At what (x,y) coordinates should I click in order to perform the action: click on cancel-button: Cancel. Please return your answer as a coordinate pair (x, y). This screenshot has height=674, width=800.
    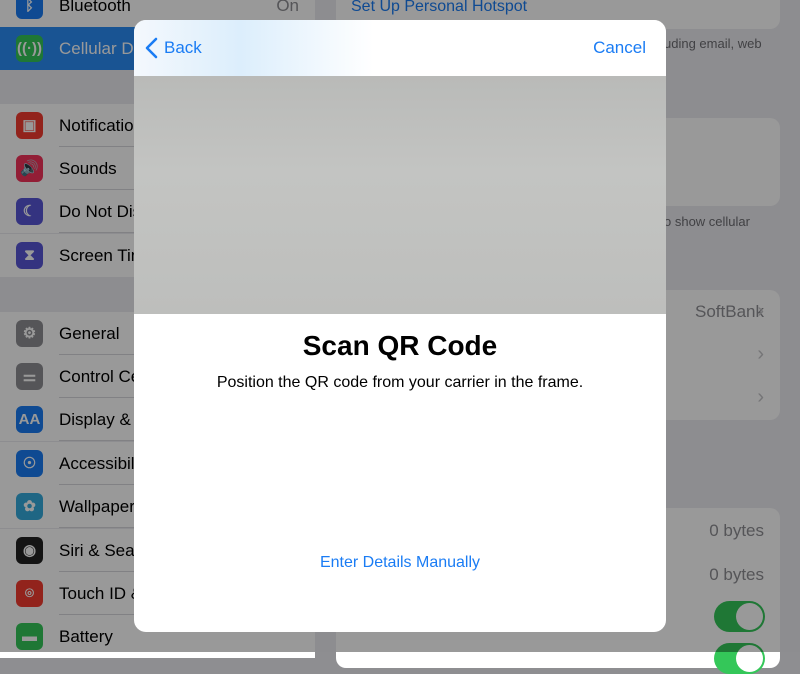
    Looking at the image, I should click on (619, 48).